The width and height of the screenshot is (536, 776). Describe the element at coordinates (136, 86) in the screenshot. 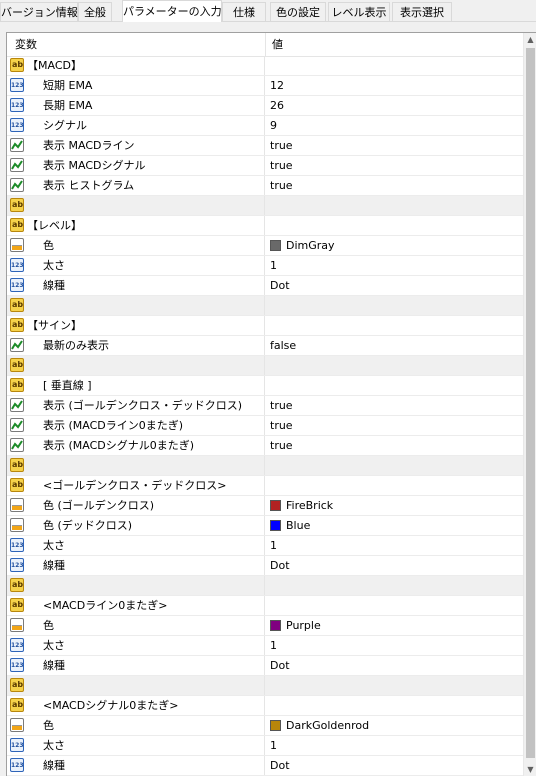

I see `variable-cell: 123 短期 EMA` at that location.